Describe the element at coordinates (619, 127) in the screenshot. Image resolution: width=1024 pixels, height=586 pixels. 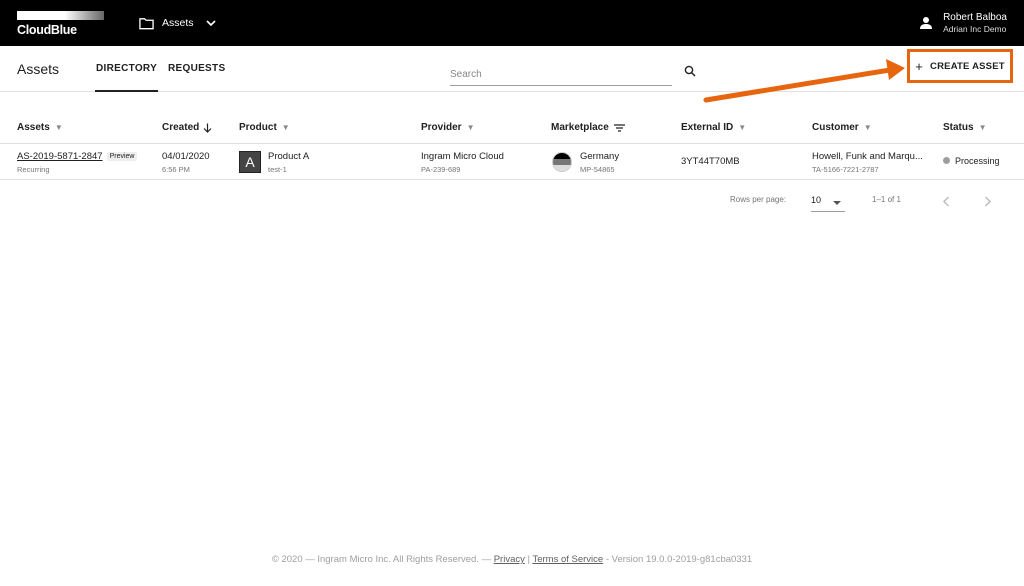
I see `filter-icon` at that location.